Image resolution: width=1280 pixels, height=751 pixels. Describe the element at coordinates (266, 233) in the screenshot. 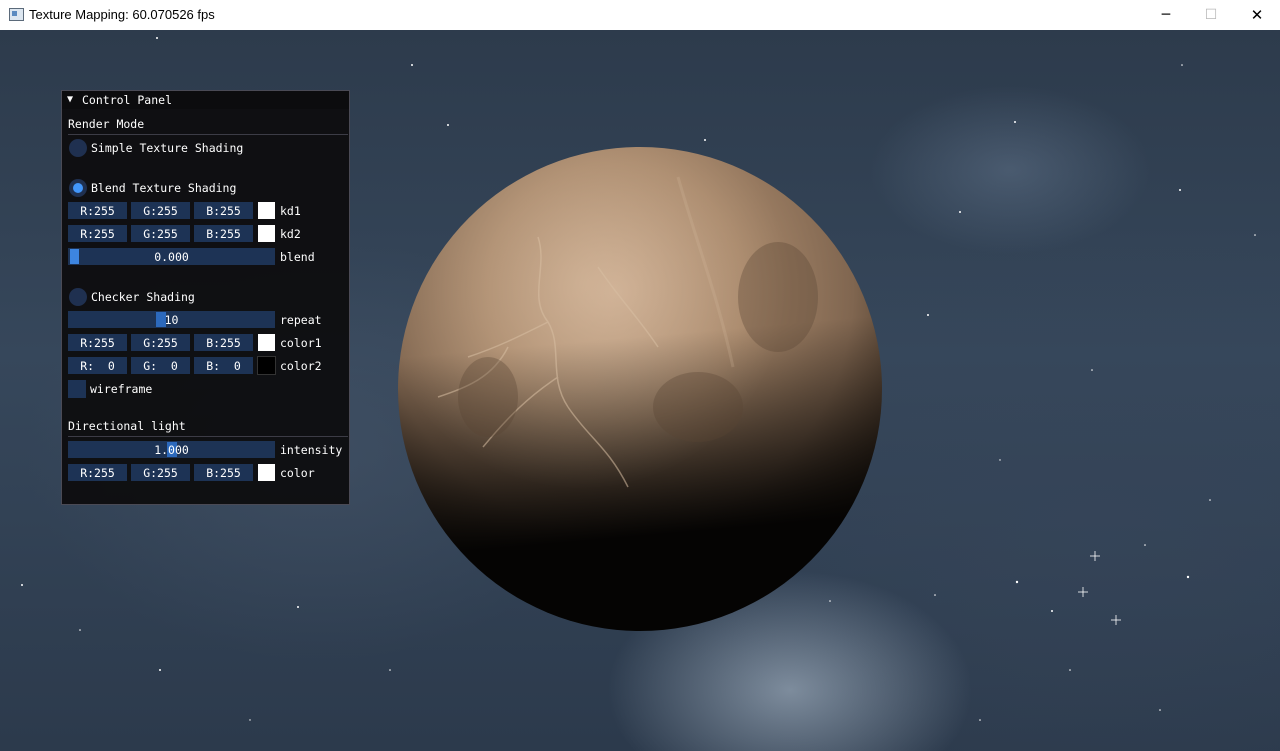

I see `kd2-color-swatch` at that location.